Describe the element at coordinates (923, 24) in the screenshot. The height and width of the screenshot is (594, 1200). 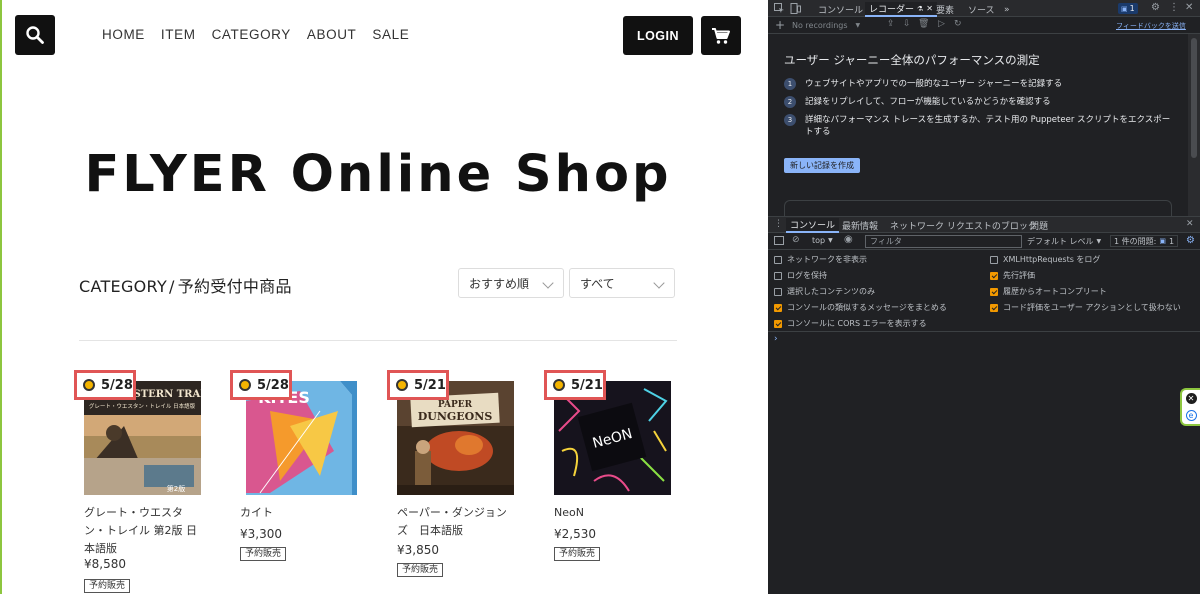
I see `delete-icon: 🗑` at that location.